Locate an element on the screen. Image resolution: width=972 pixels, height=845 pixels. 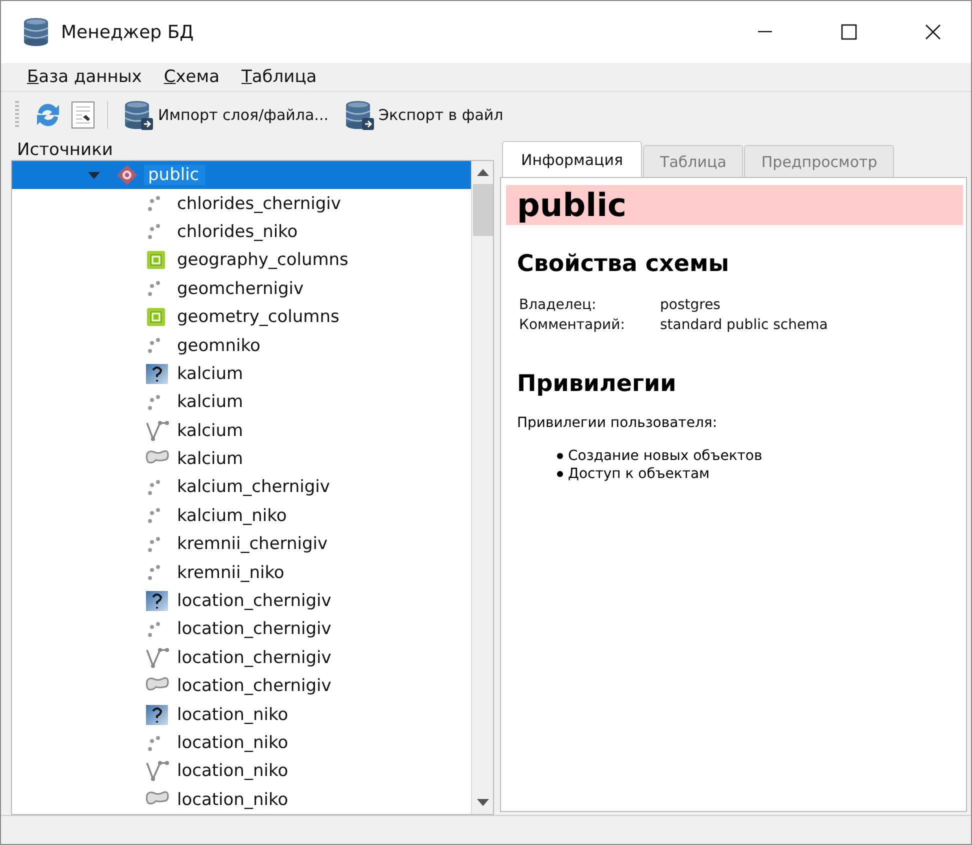
tree-item: kalcium_chernigiv is located at coordinates (241, 487).